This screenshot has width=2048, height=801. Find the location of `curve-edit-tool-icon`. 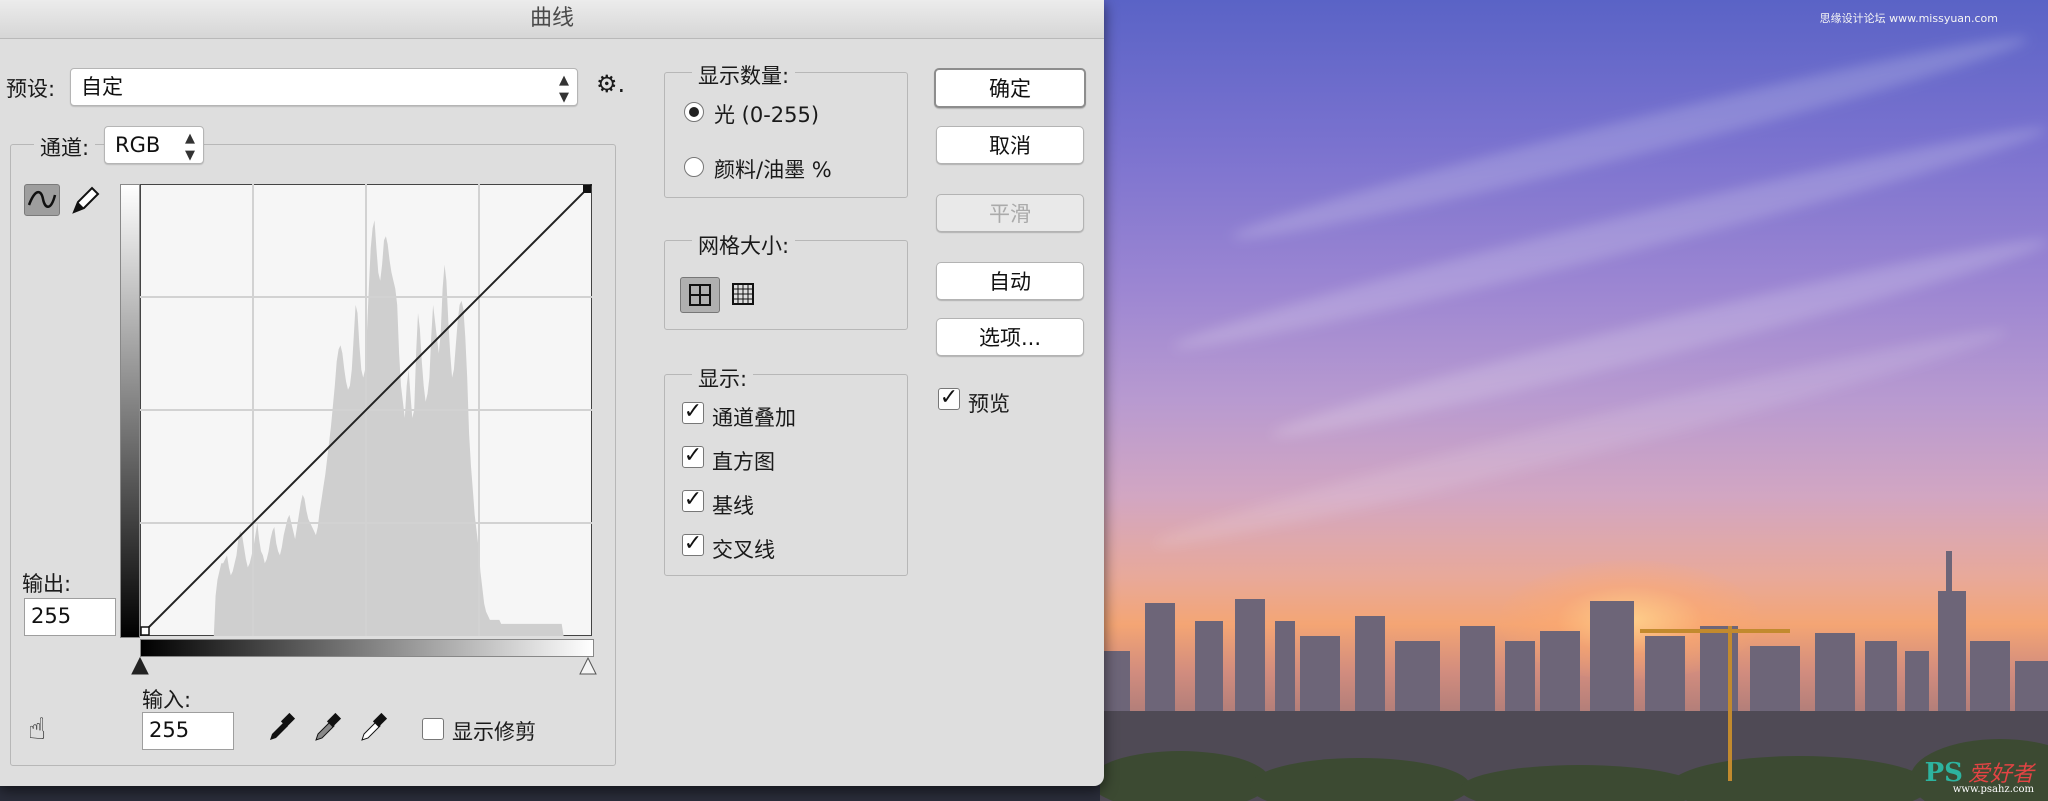

curve-edit-tool-icon is located at coordinates (42, 200).